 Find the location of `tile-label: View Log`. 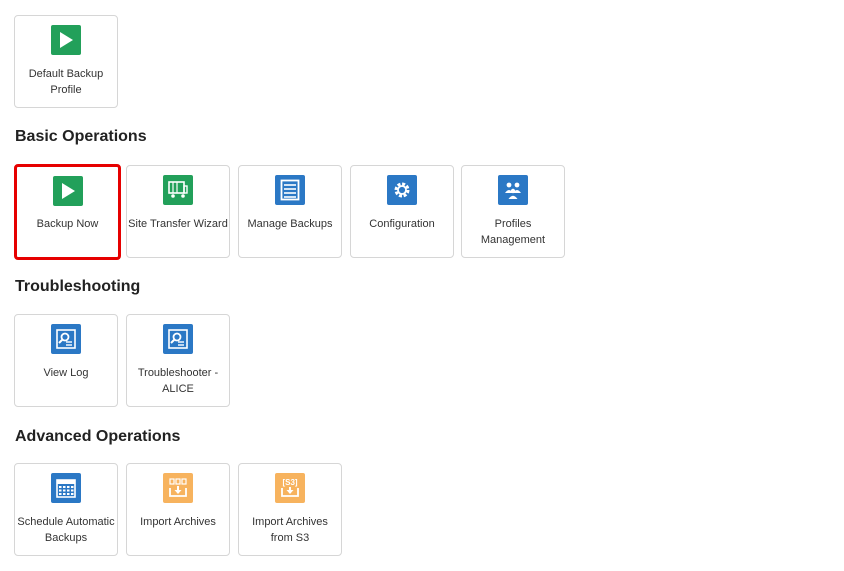

tile-label: View Log is located at coordinates (66, 373).